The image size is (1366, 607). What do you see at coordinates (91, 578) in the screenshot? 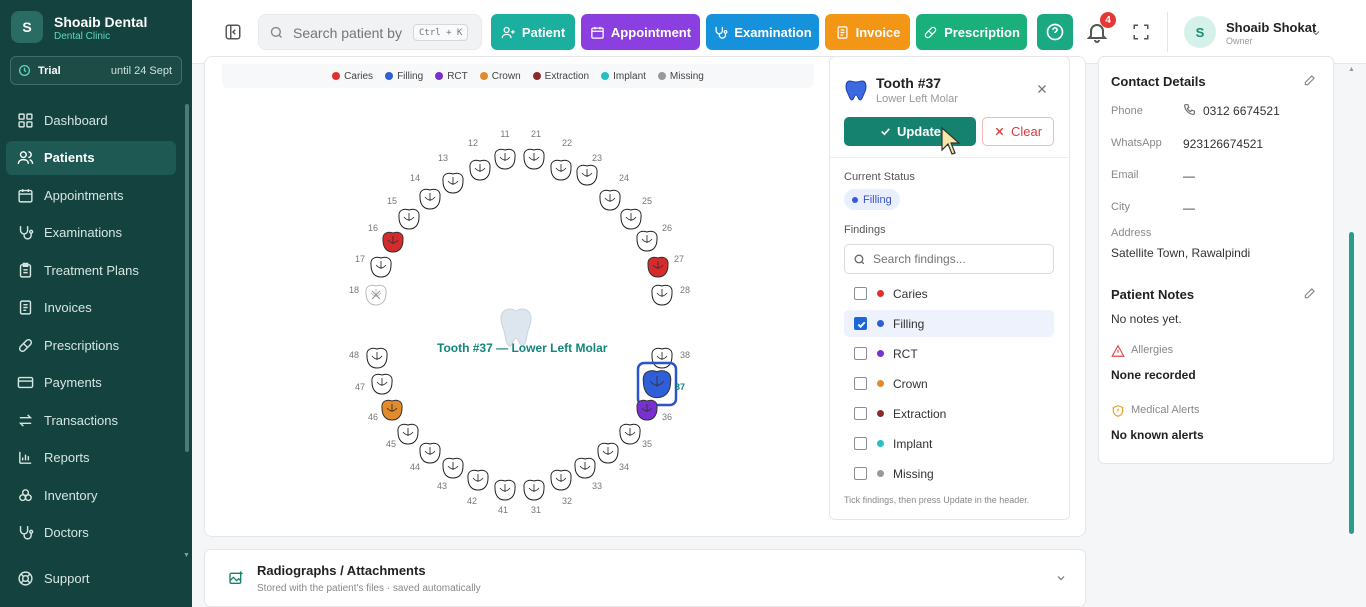
I see `support-link: Support` at bounding box center [91, 578].